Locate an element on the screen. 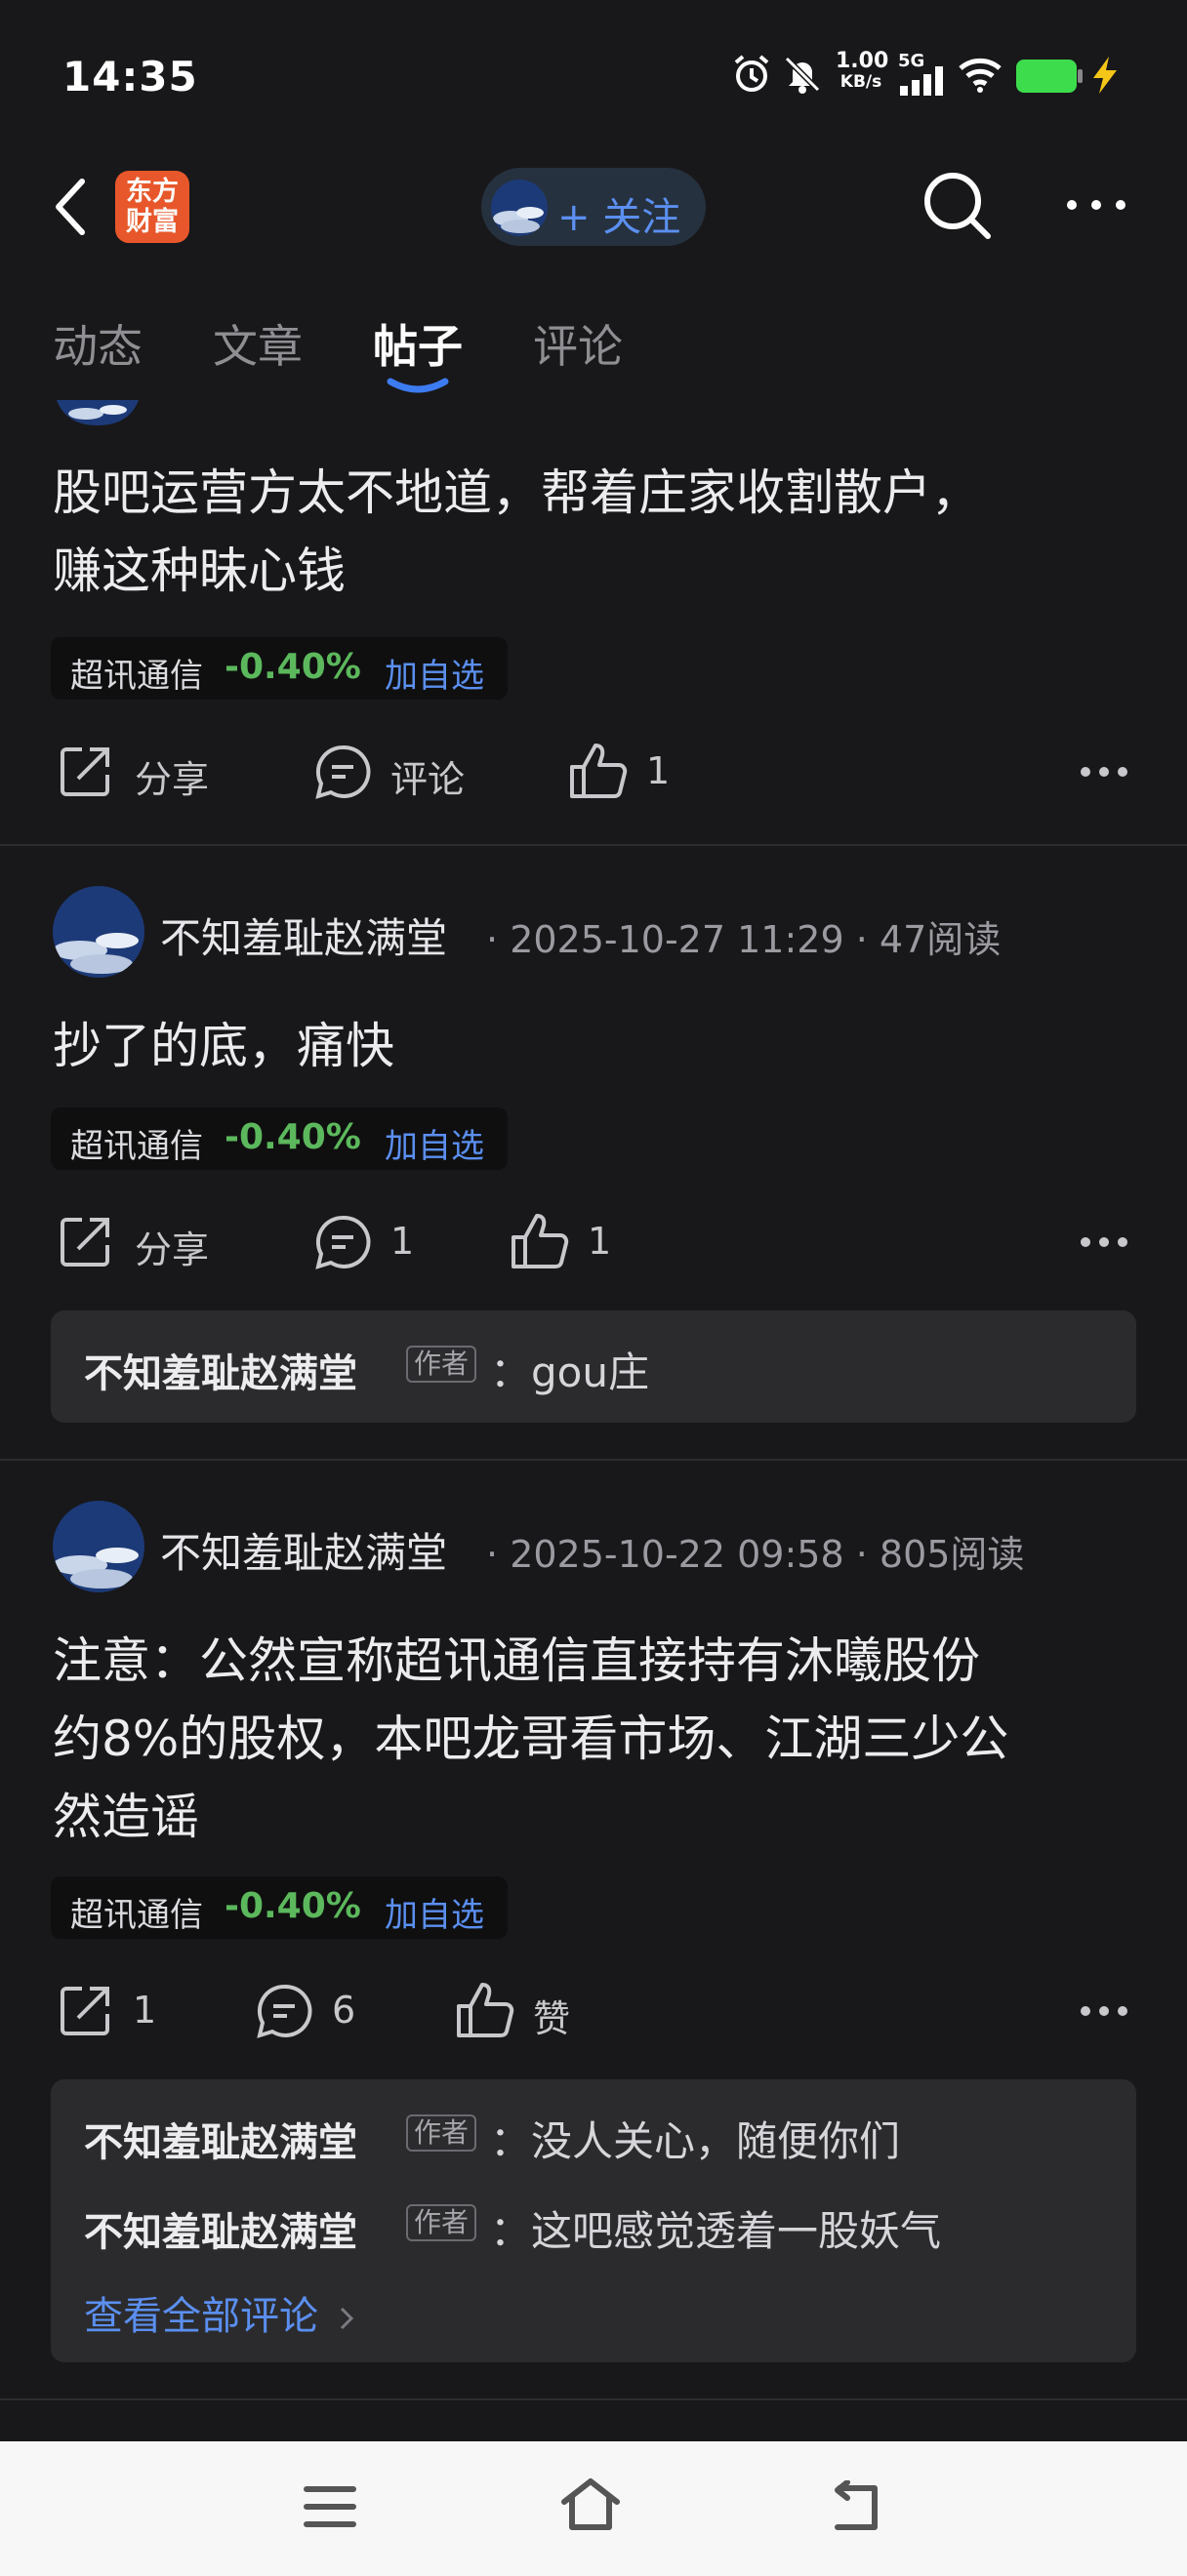  home-icon is located at coordinates (590, 2504).